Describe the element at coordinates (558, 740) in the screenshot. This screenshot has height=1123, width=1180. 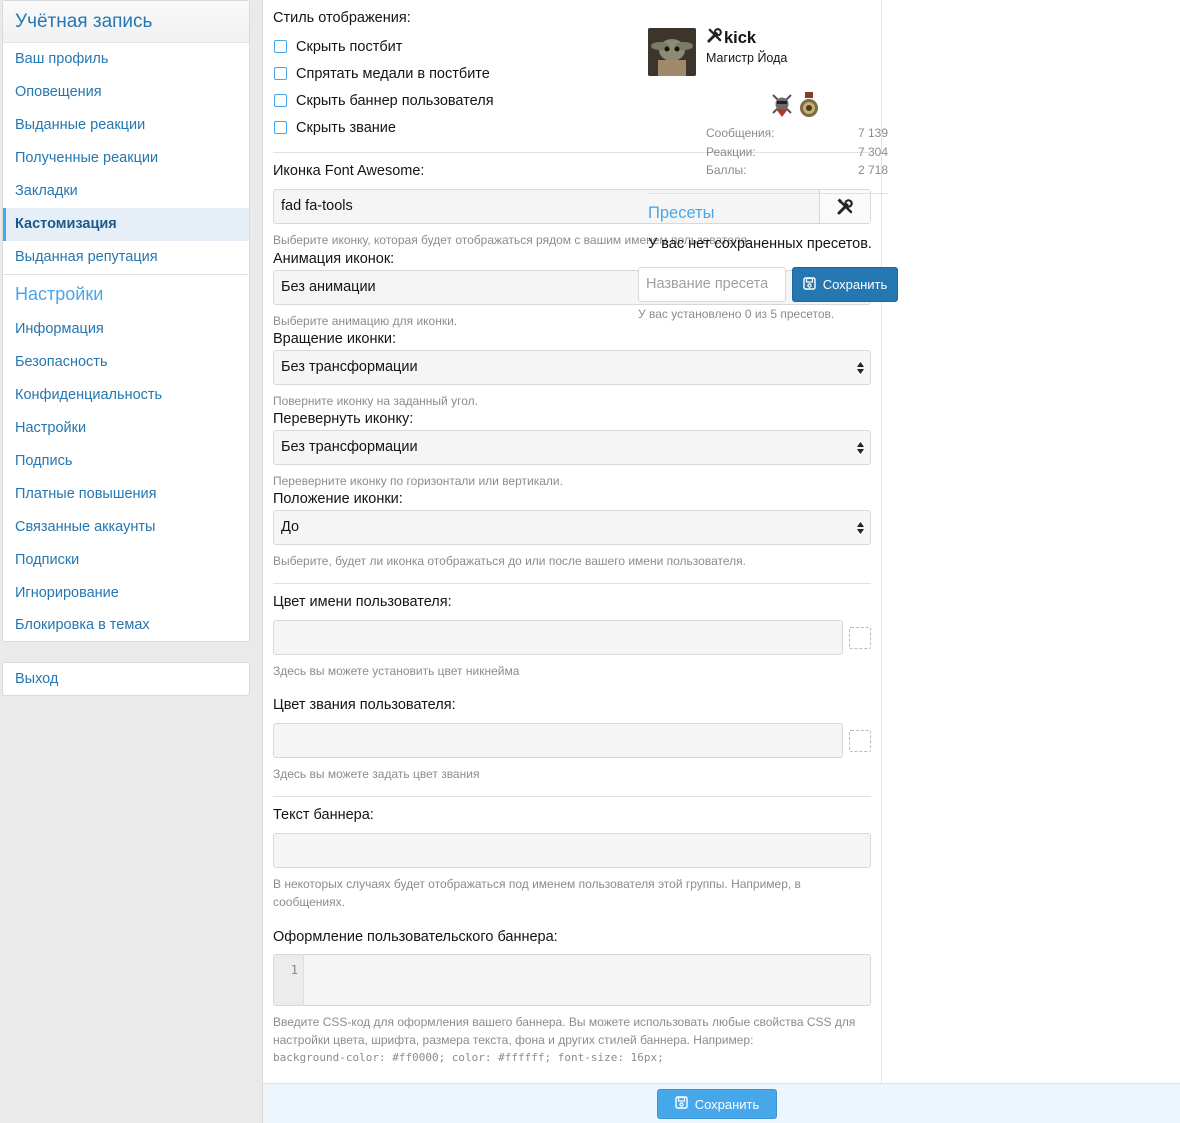
I see `title-color-input` at that location.